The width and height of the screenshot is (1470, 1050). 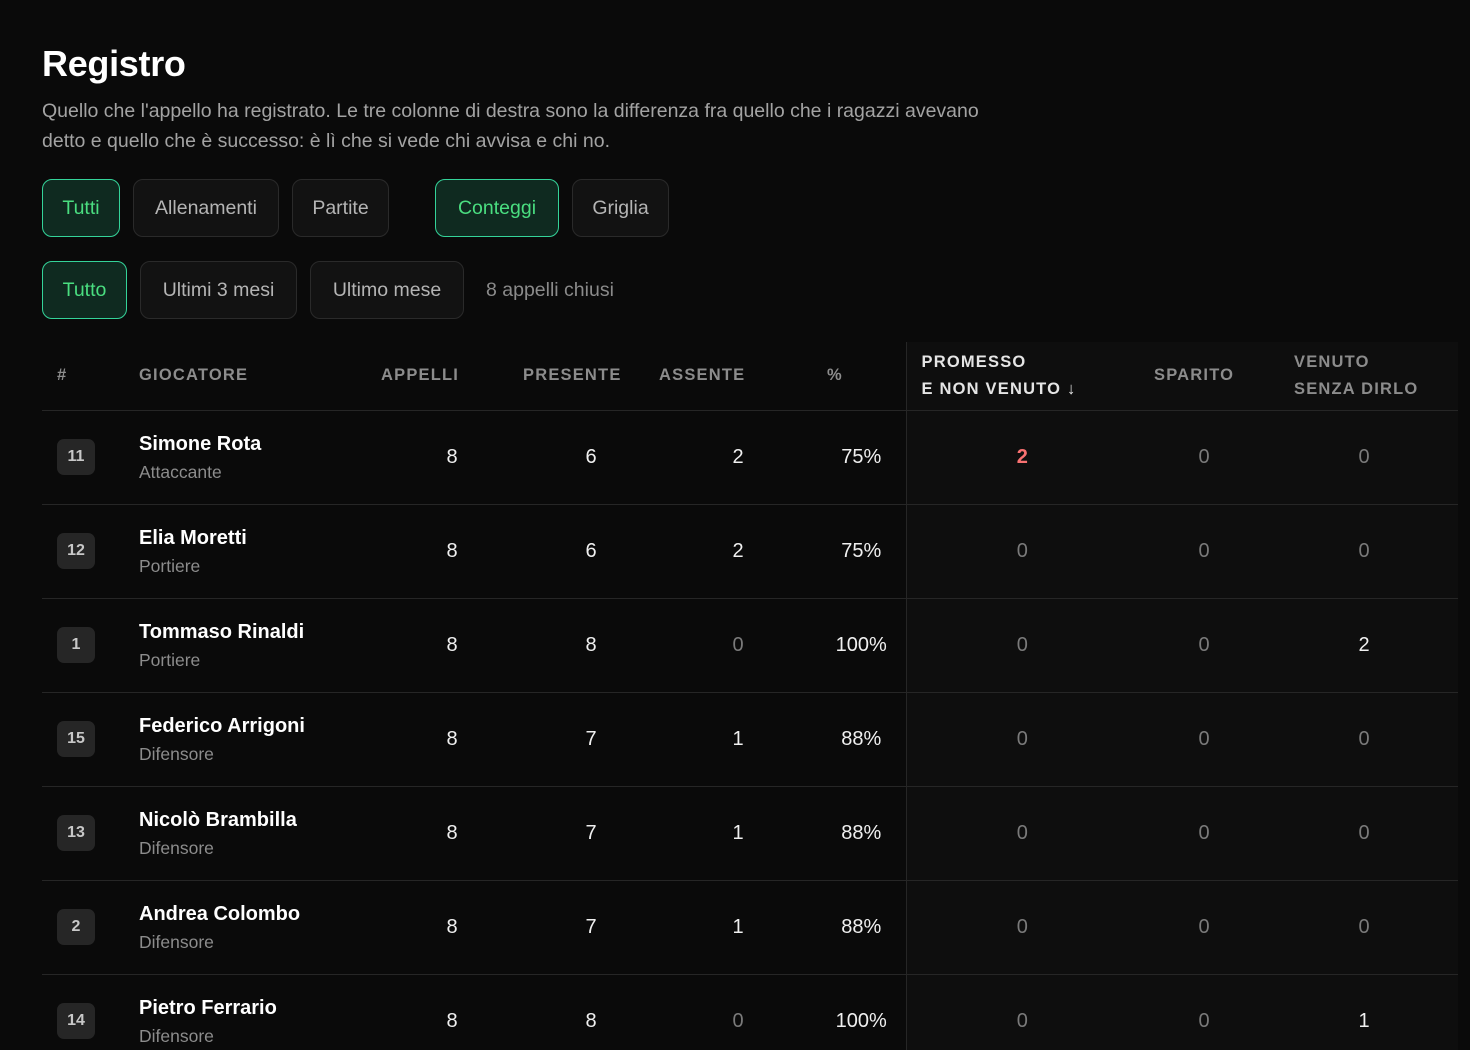 I want to click on came-cell: 2, so click(x=1364, y=645).